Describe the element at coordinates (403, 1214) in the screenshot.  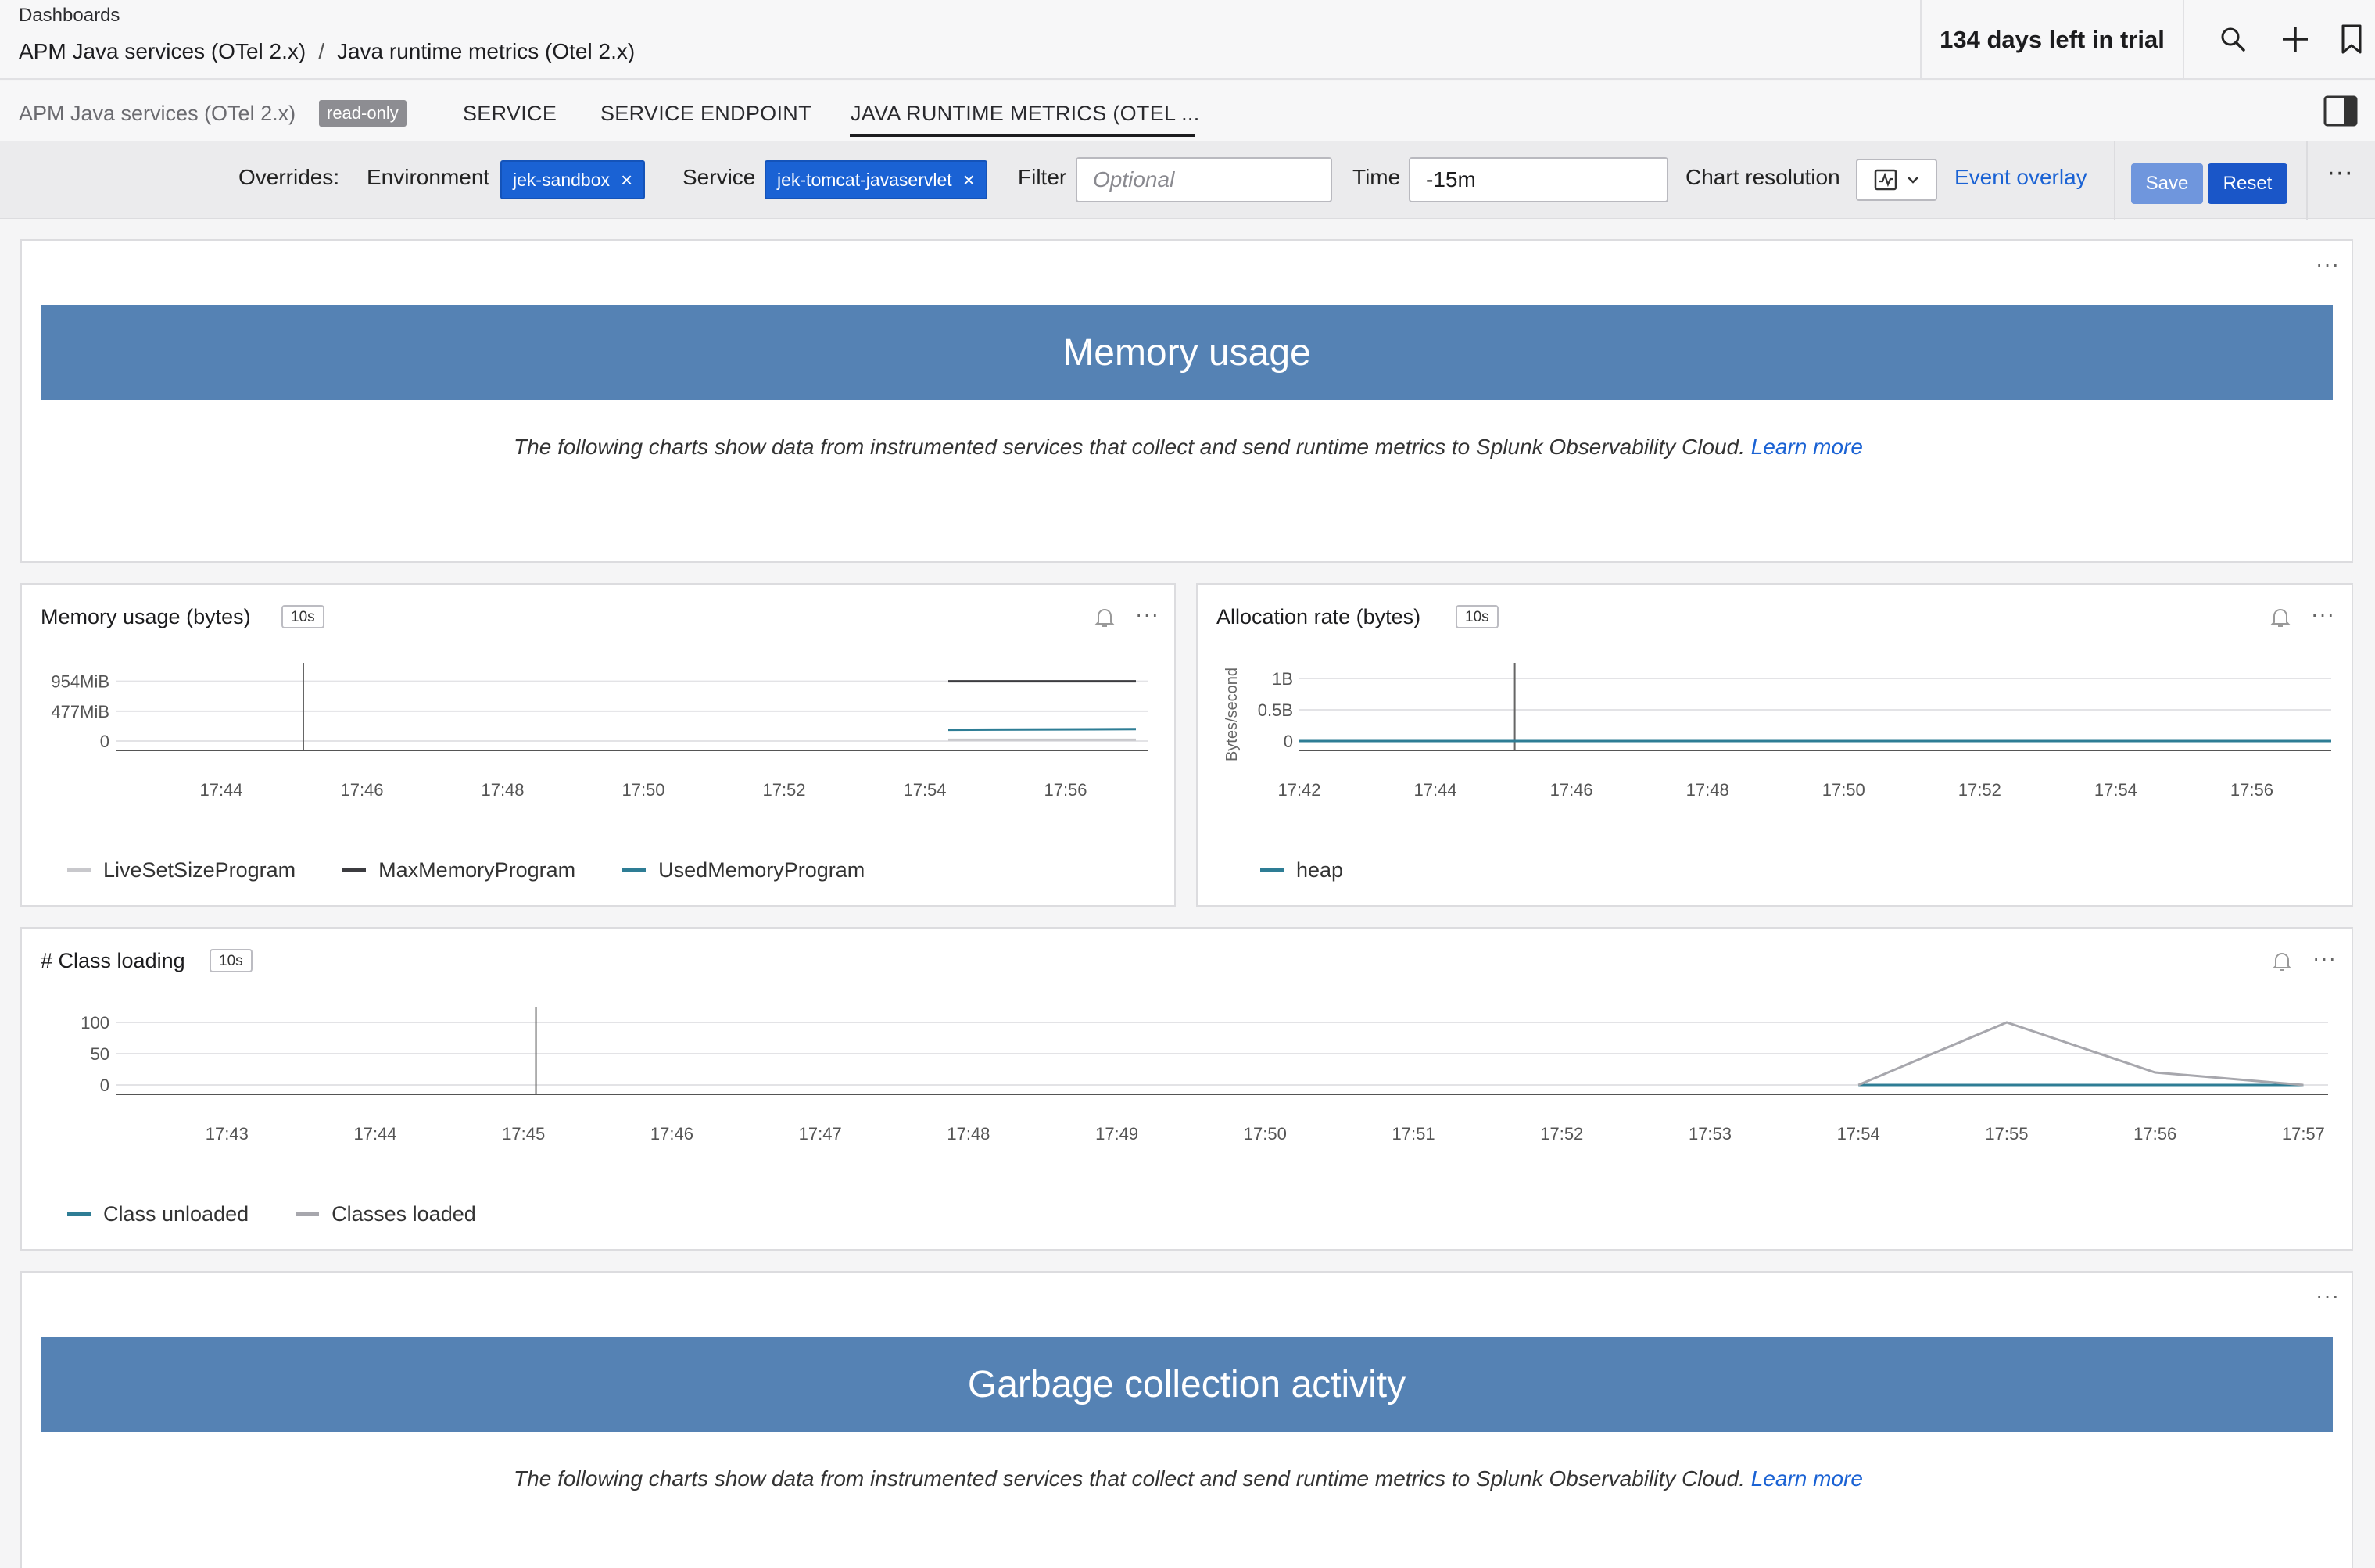
I see `legend-label: Classes loaded` at that location.